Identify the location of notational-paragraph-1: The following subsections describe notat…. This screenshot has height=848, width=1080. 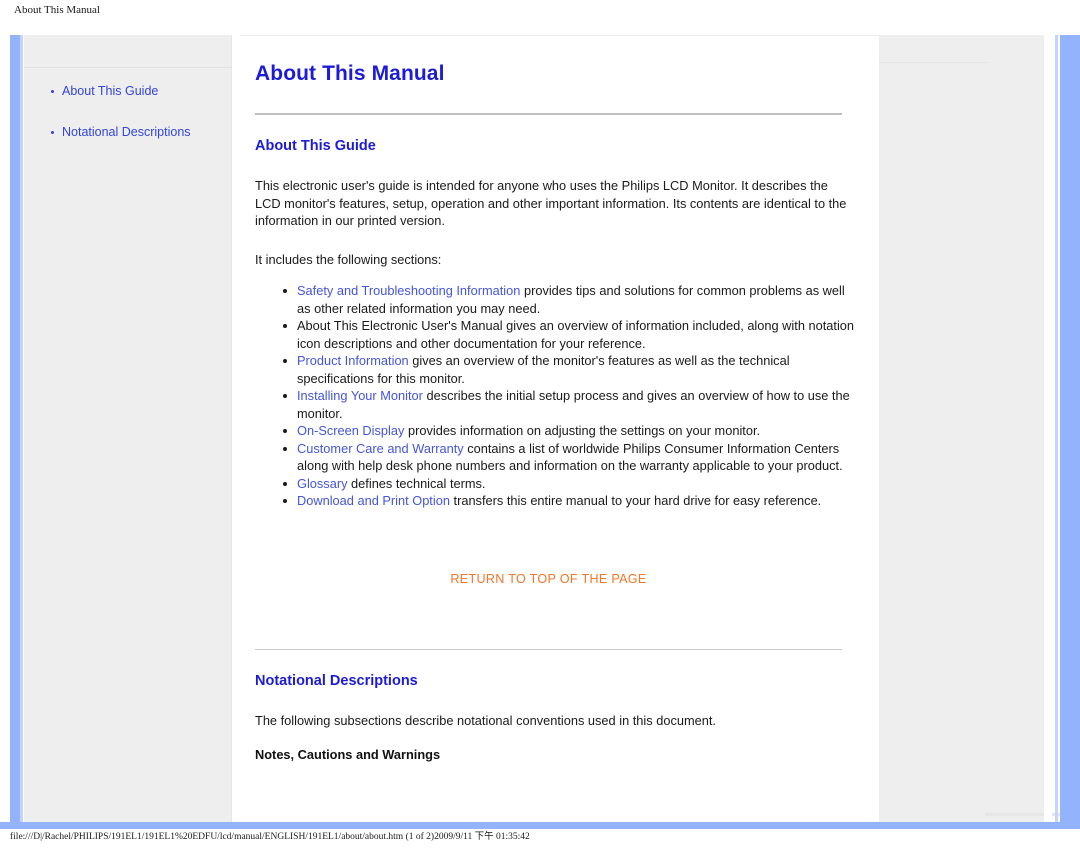
(485, 720).